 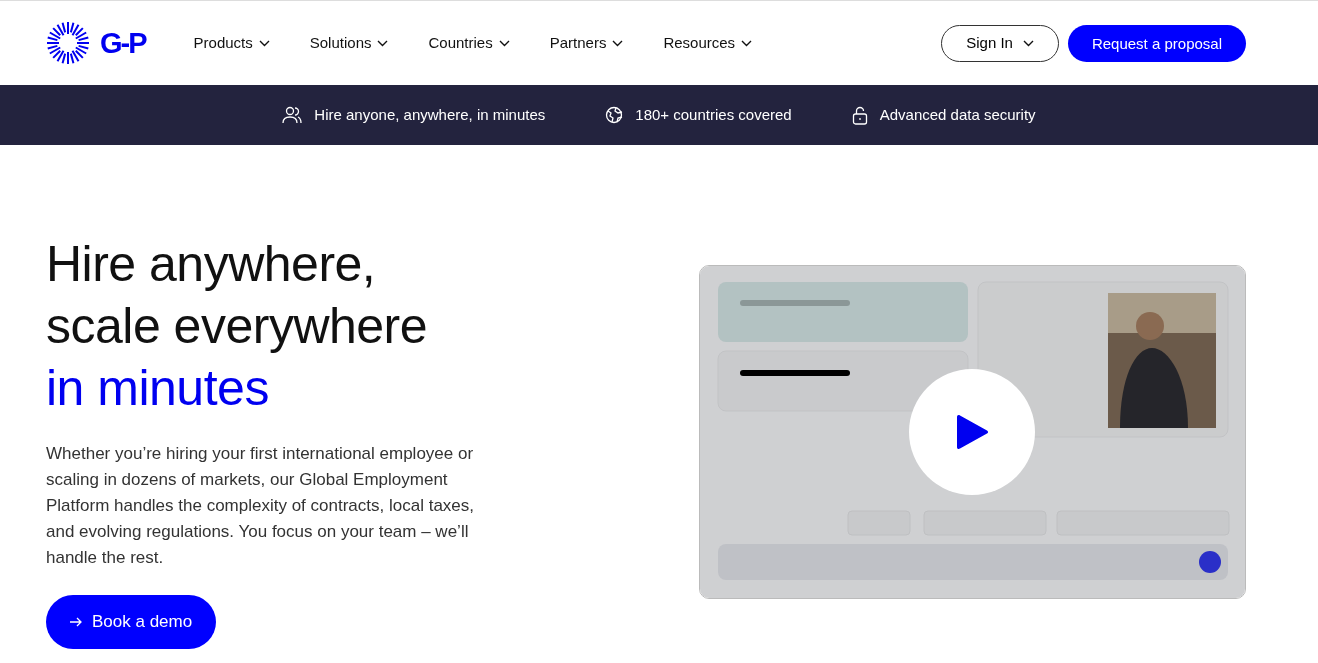 I want to click on feature-text: Advanced data security, so click(x=957, y=114).